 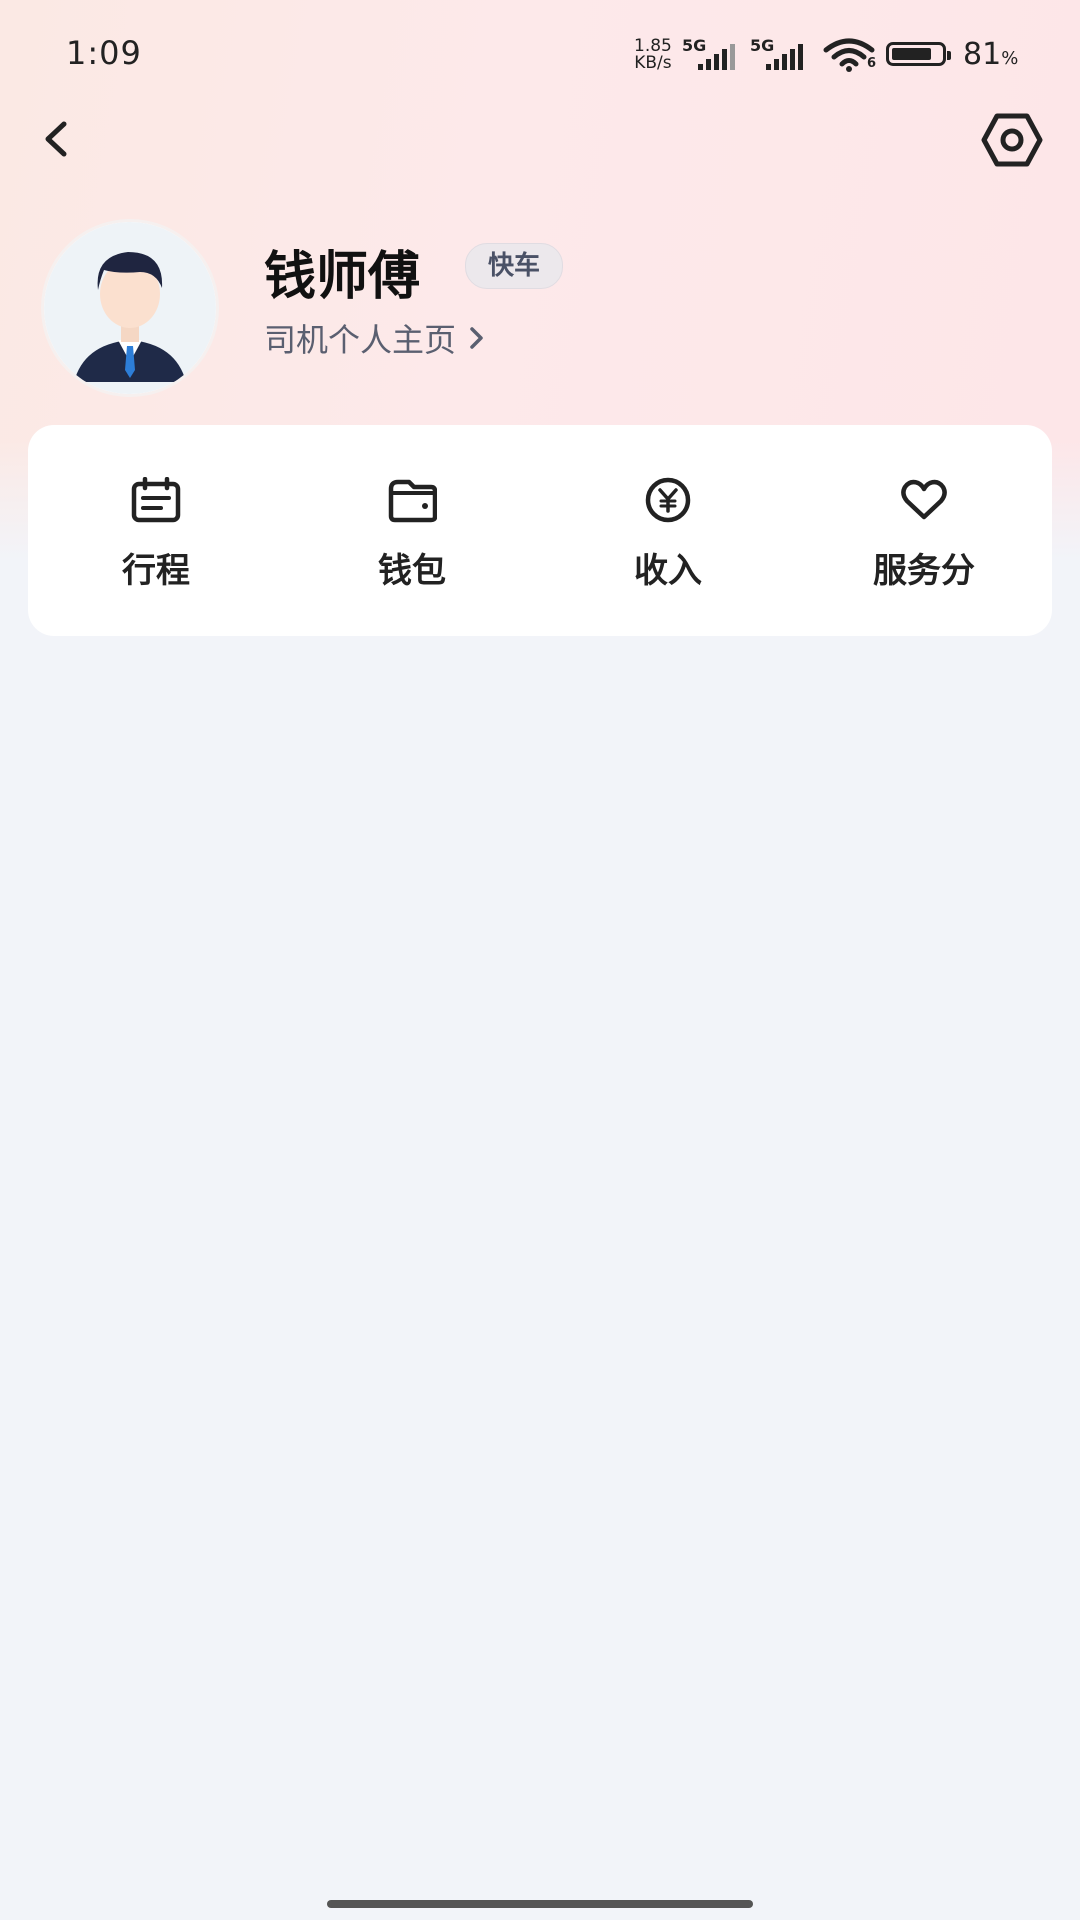 I want to click on service-type-badge: 快车, so click(x=514, y=266).